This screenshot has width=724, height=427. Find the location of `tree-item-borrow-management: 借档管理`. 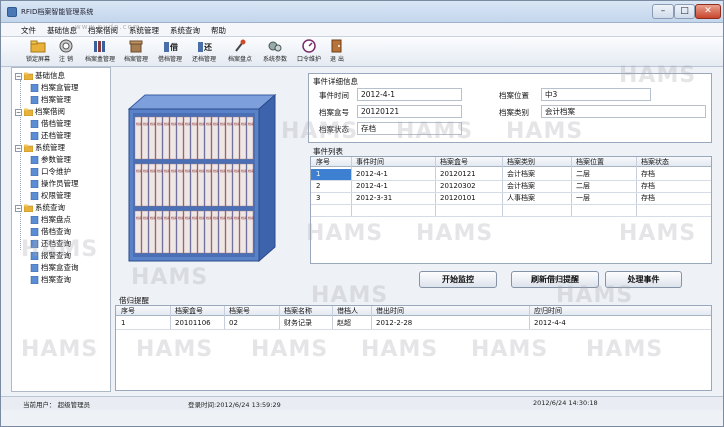

tree-item-borrow-management: 借档管理 is located at coordinates (50, 123).